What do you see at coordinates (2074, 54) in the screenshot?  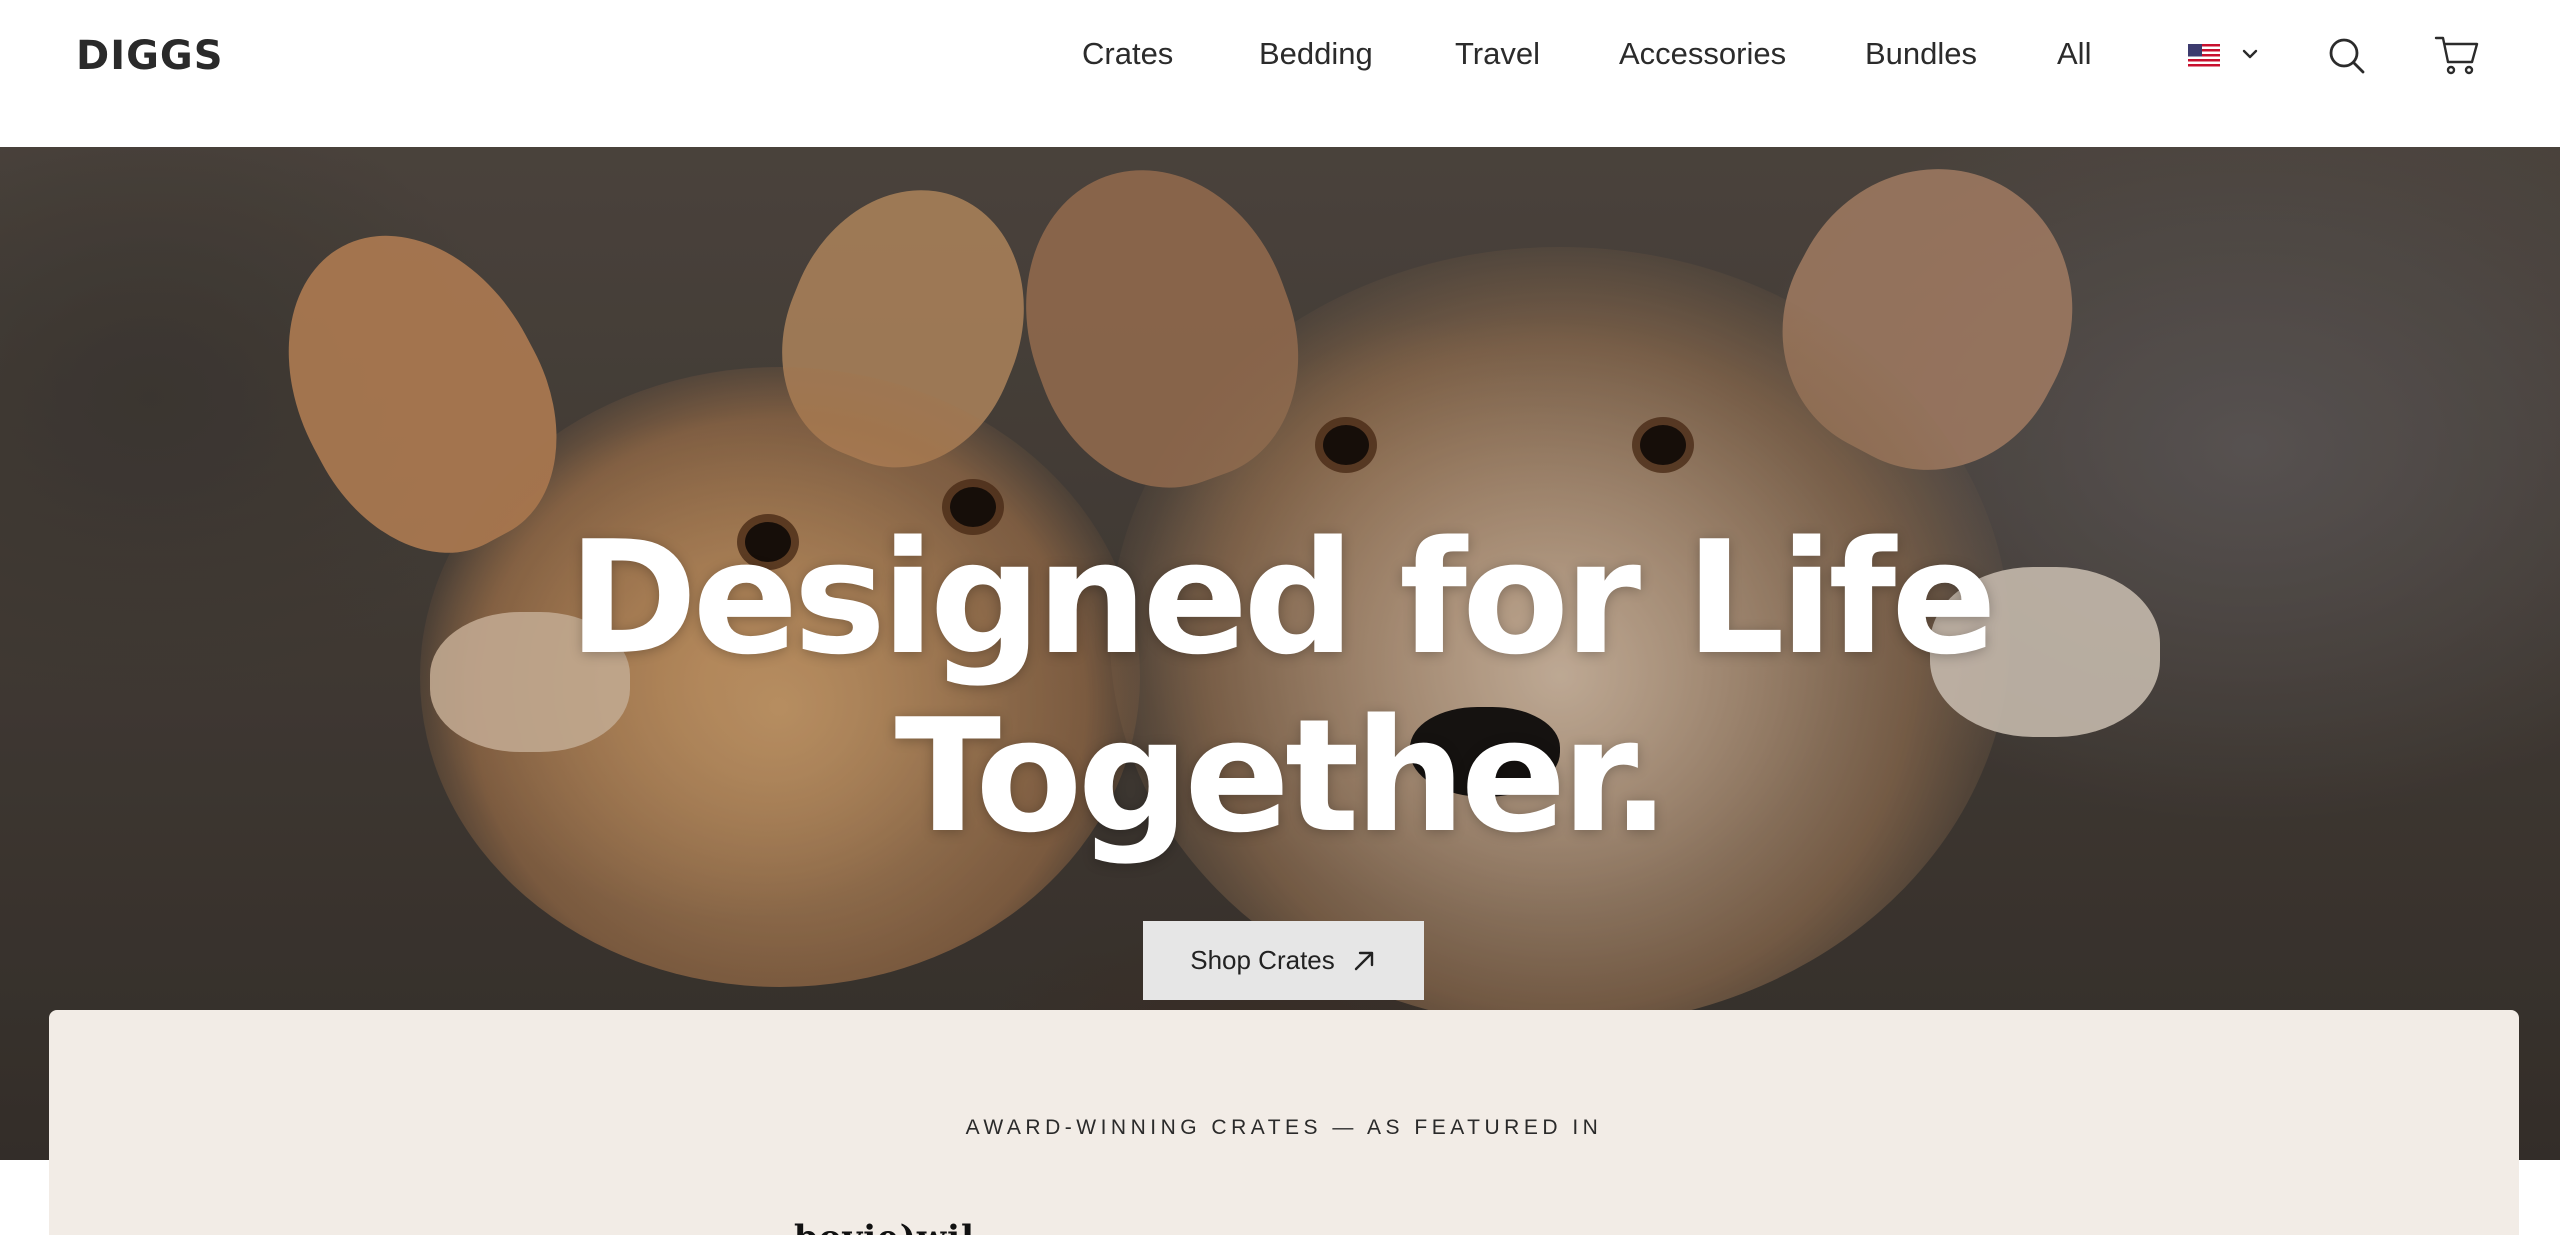 I see `nav-item-all: All` at bounding box center [2074, 54].